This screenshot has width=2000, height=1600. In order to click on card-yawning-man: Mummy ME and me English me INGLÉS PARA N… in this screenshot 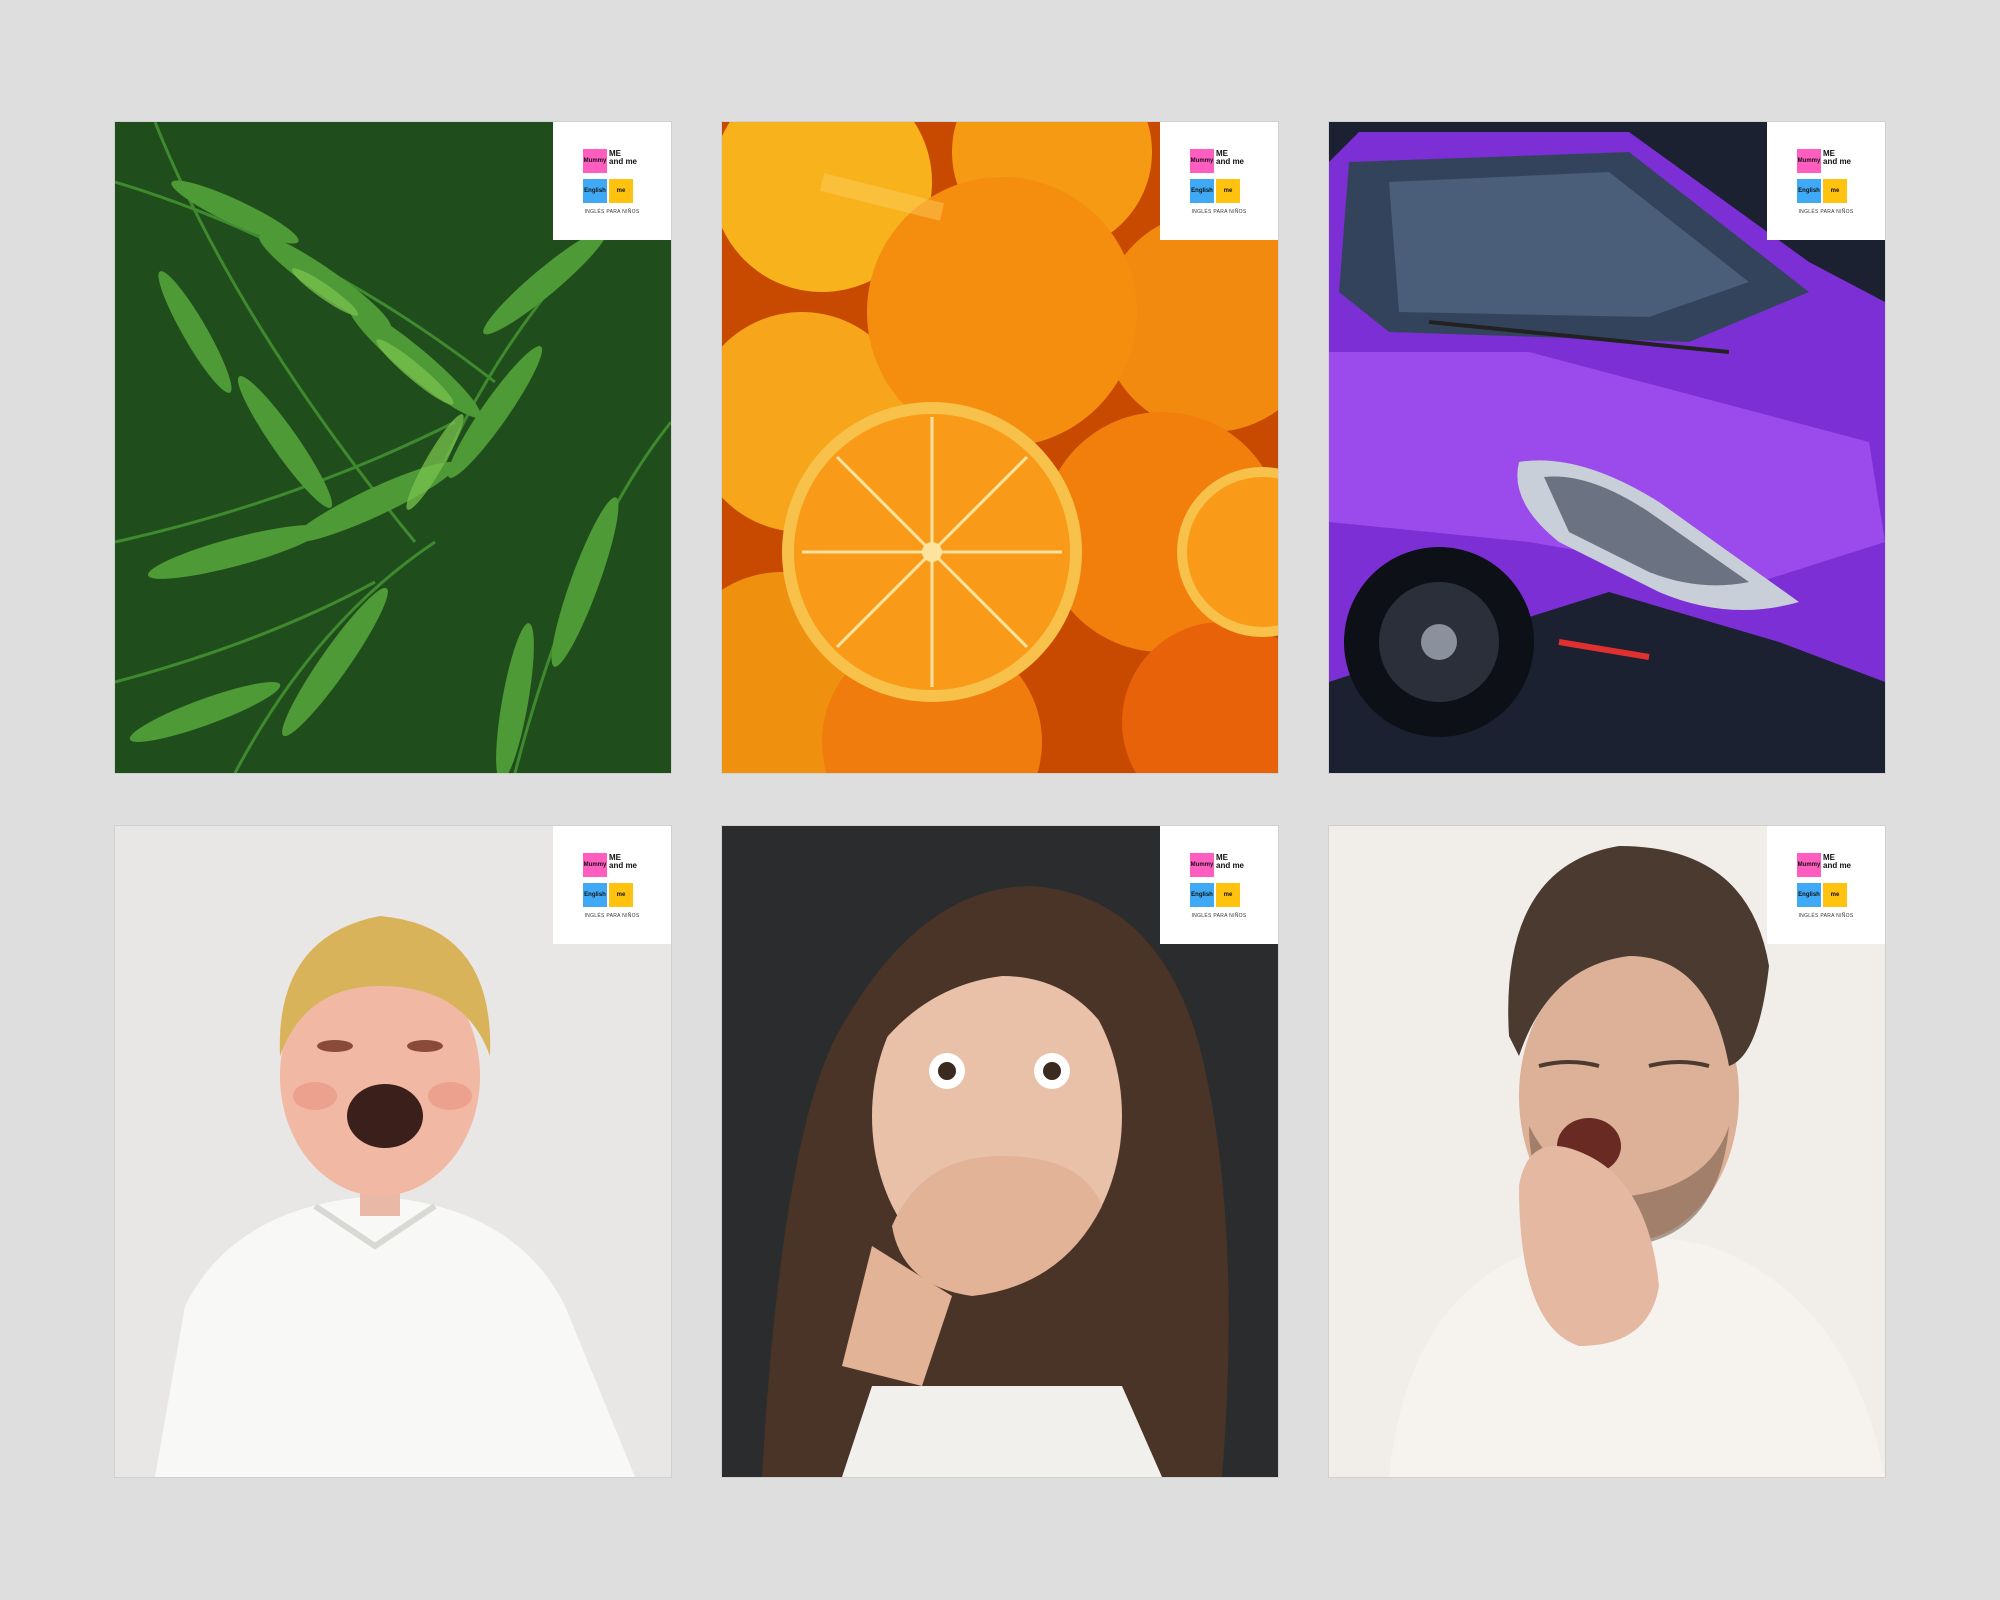, I will do `click(1607, 1151)`.